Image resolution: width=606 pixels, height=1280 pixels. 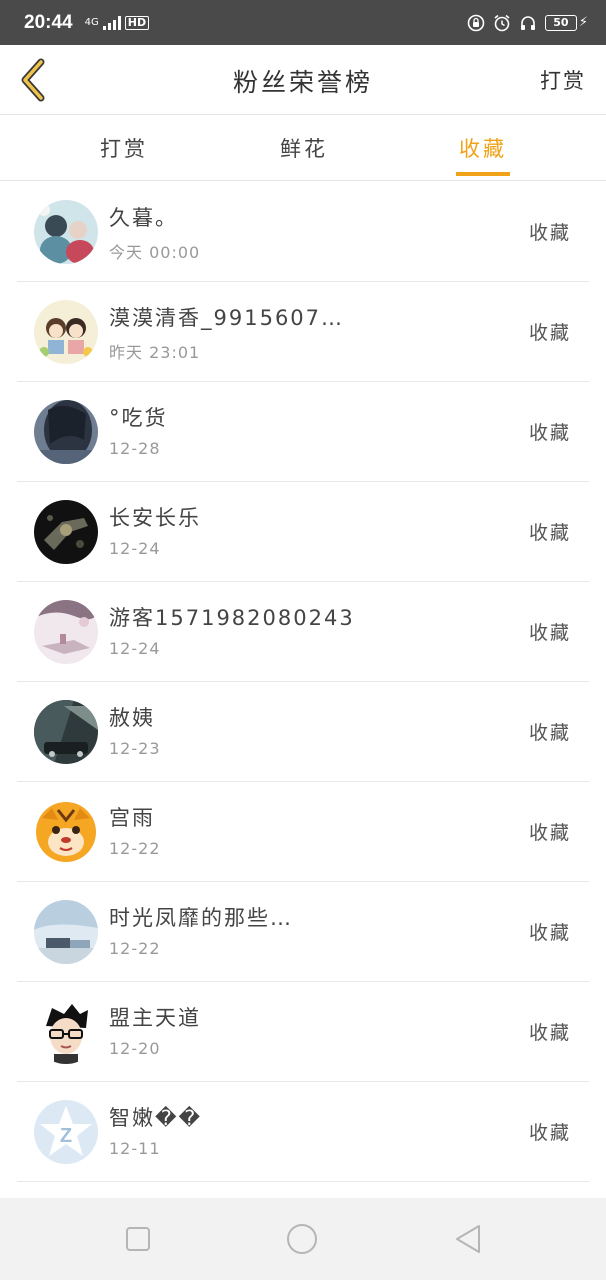 What do you see at coordinates (48, 22) in the screenshot?
I see `status-time: 20:44` at bounding box center [48, 22].